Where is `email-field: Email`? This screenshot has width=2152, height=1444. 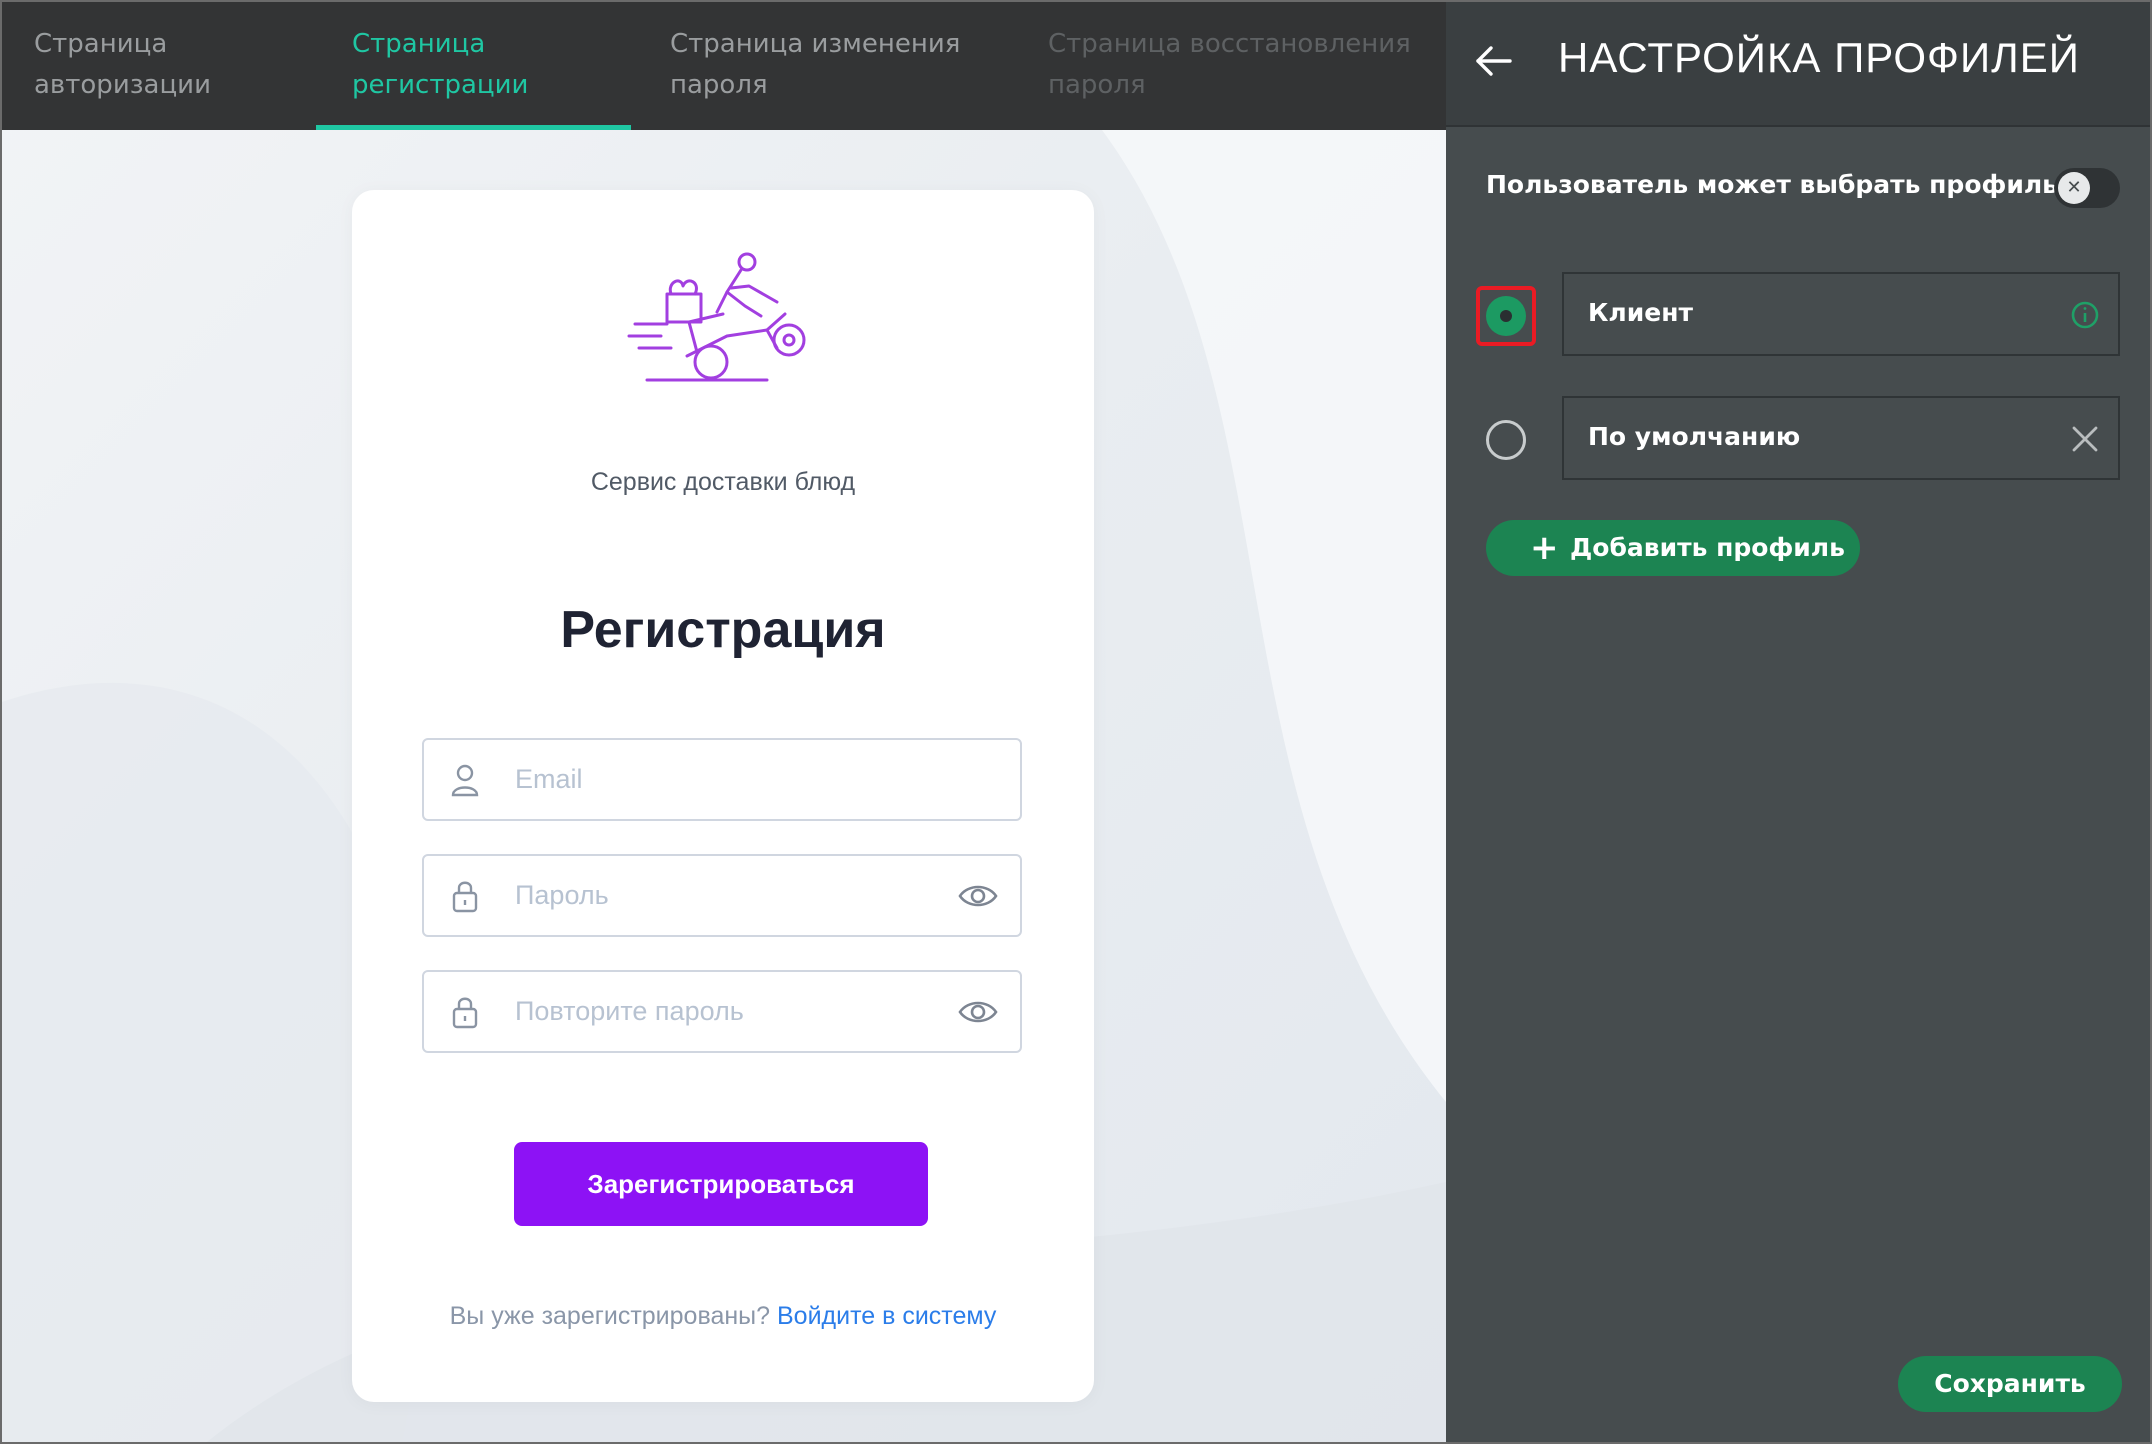
email-field: Email is located at coordinates (722, 779).